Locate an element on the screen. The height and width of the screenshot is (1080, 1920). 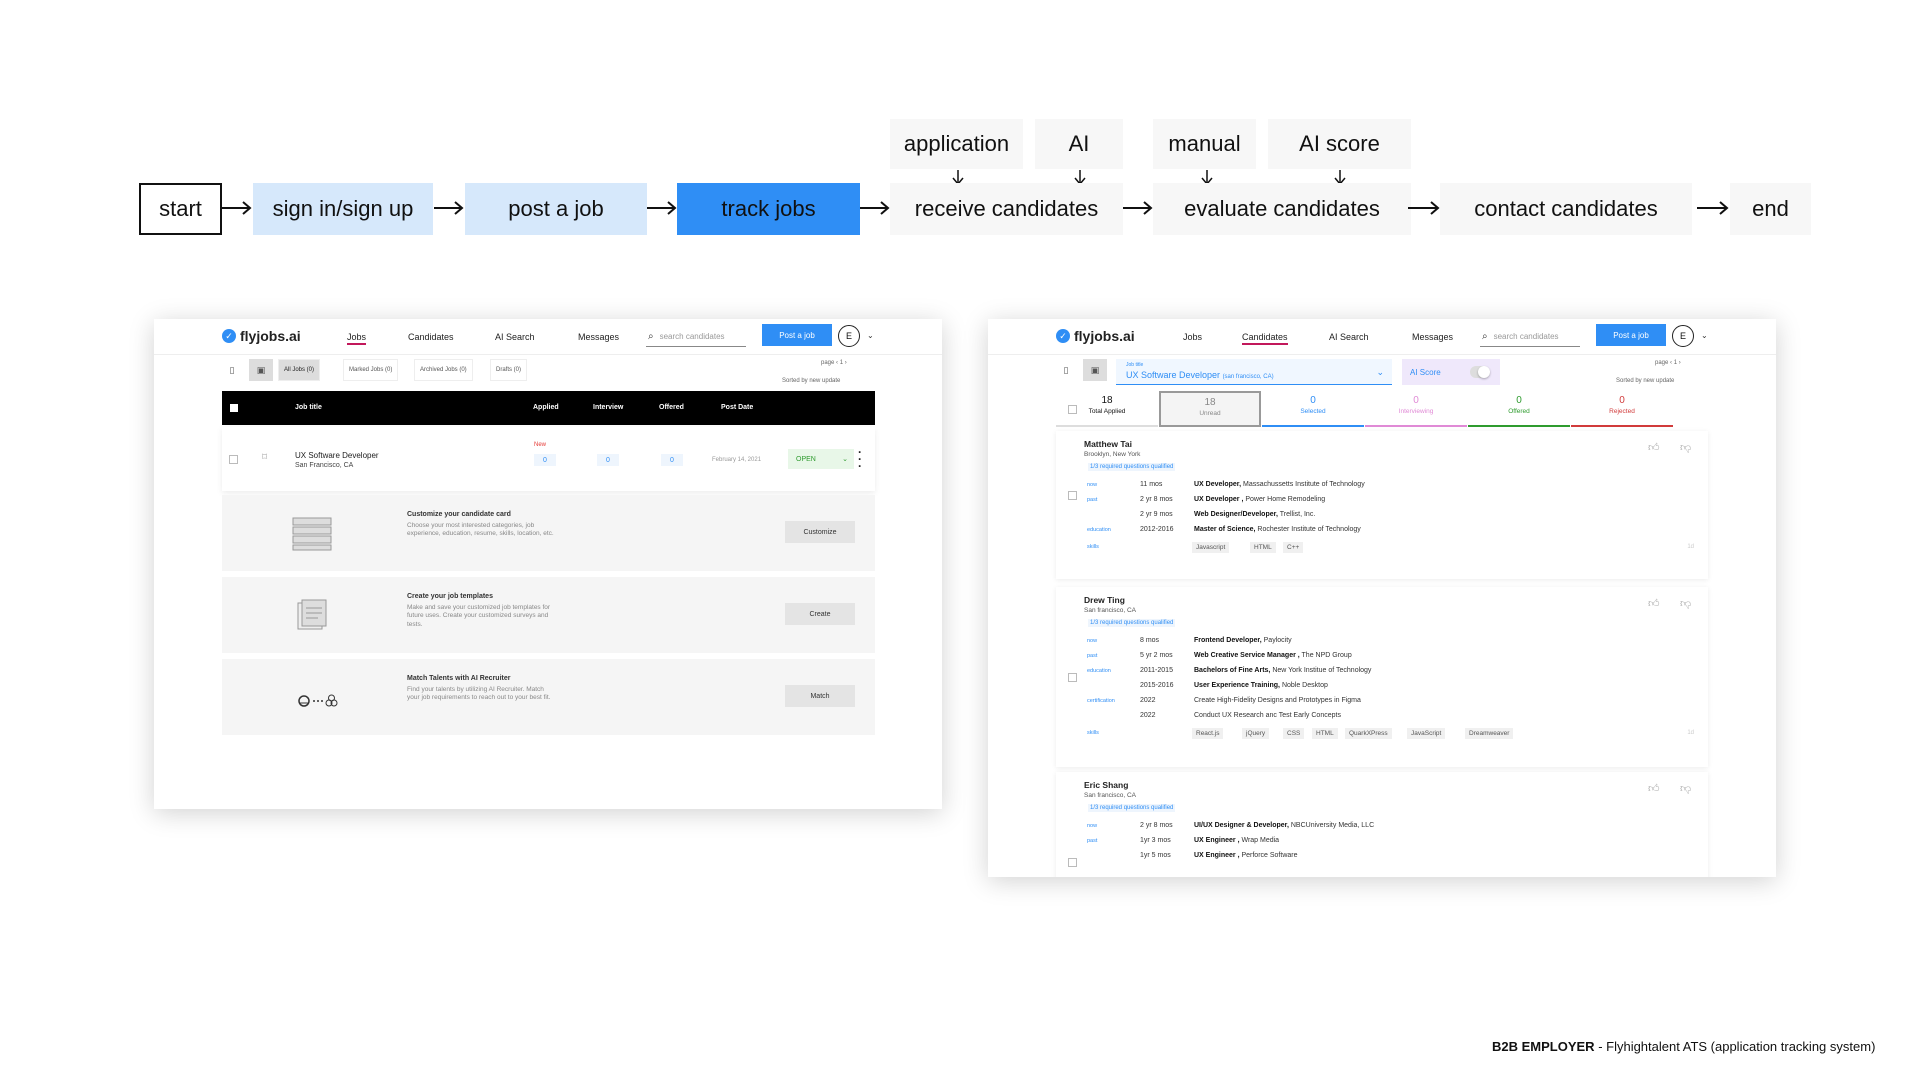
interview-count: 0 is located at coordinates (608, 460).